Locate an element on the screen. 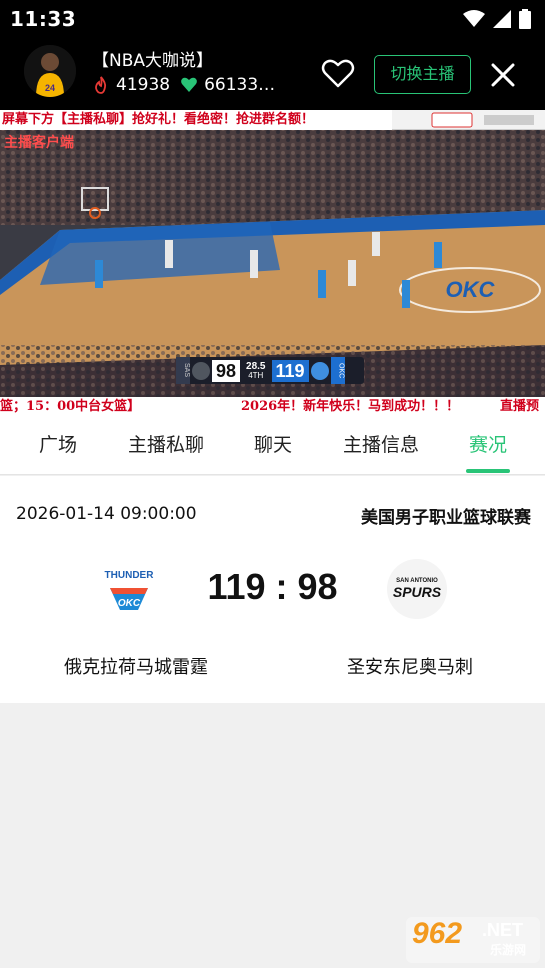 Image resolution: width=545 pixels, height=968 pixels. scorebug-away-abbr: SAS is located at coordinates (183, 370).